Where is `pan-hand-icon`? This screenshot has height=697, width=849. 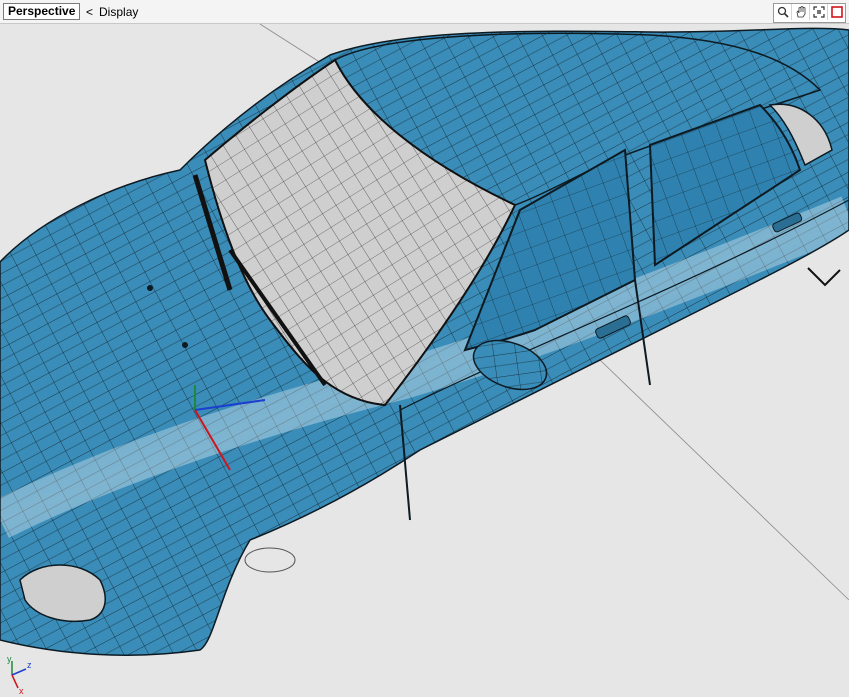 pan-hand-icon is located at coordinates (801, 12).